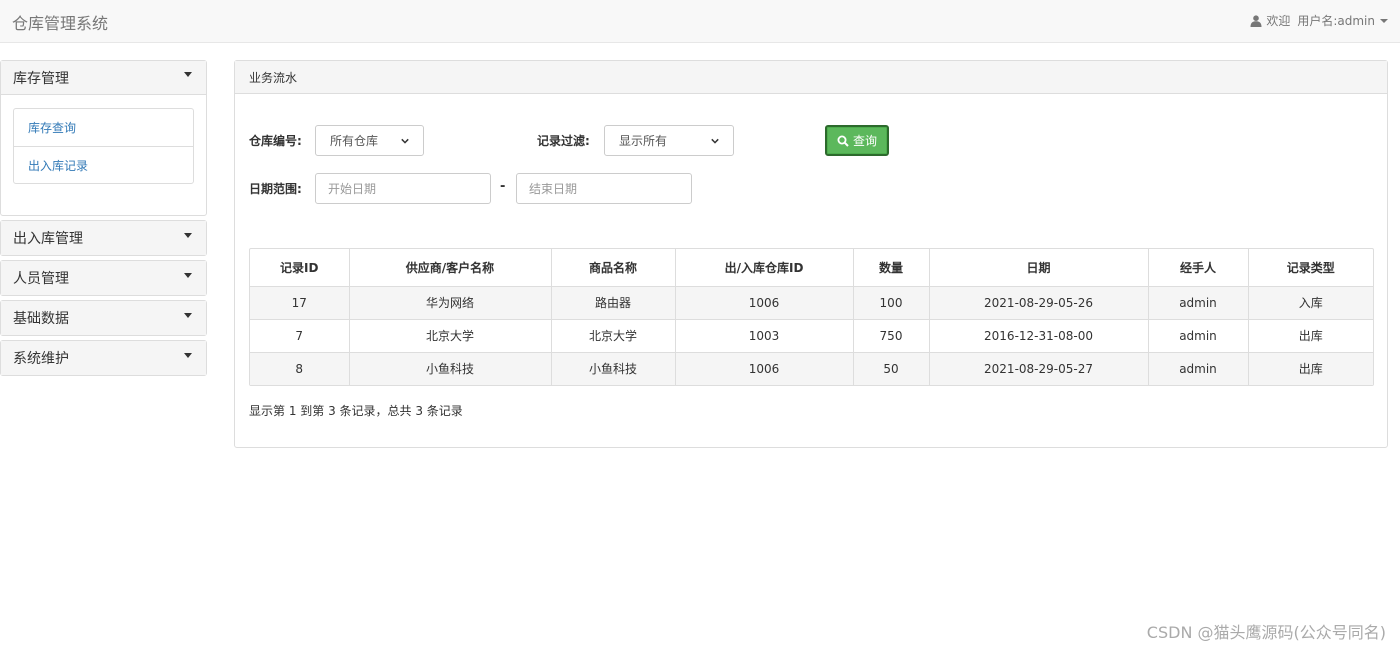 The height and width of the screenshot is (648, 1400). What do you see at coordinates (1039, 302) in the screenshot?
I see `table-cell: 2021-08-29-05-26` at bounding box center [1039, 302].